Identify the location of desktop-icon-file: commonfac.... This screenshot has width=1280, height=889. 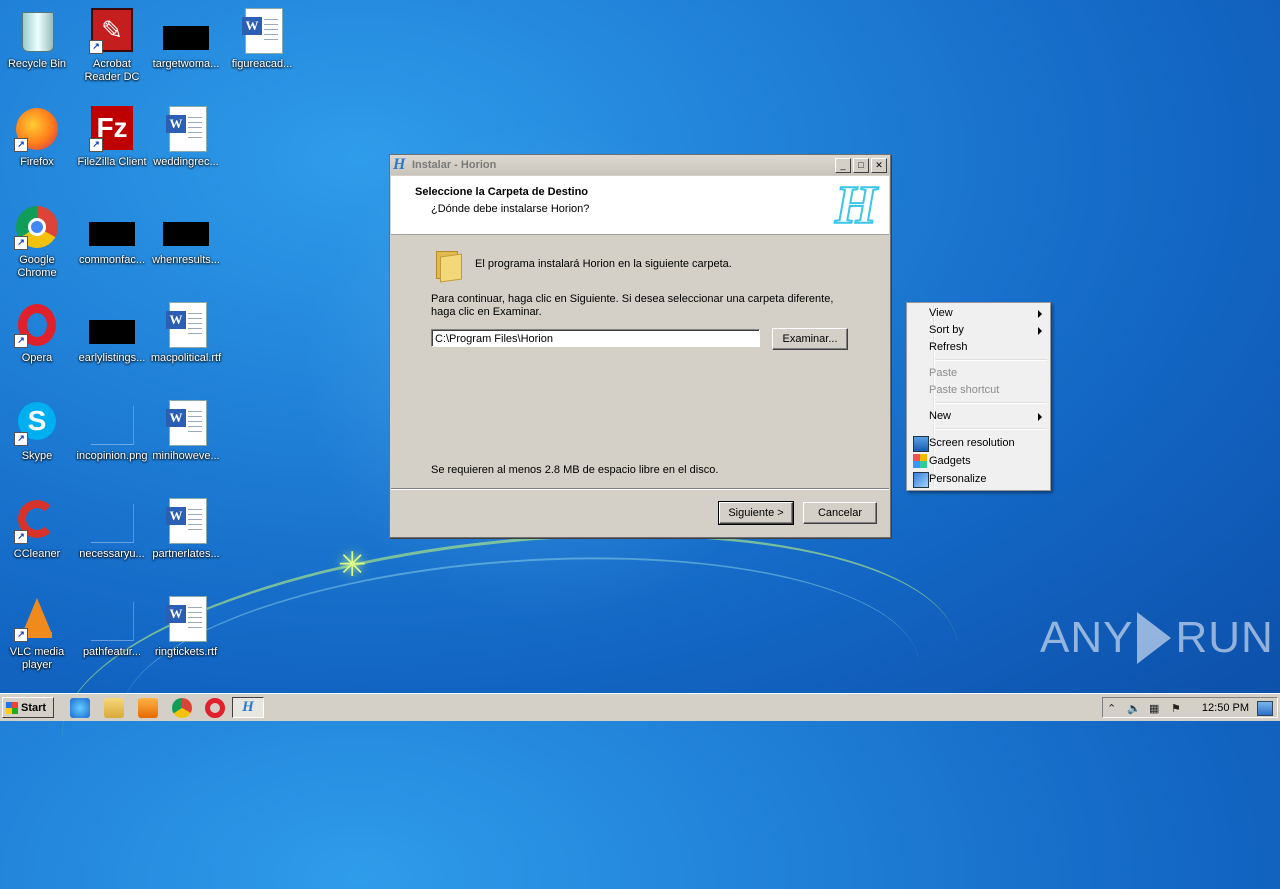
(112, 235).